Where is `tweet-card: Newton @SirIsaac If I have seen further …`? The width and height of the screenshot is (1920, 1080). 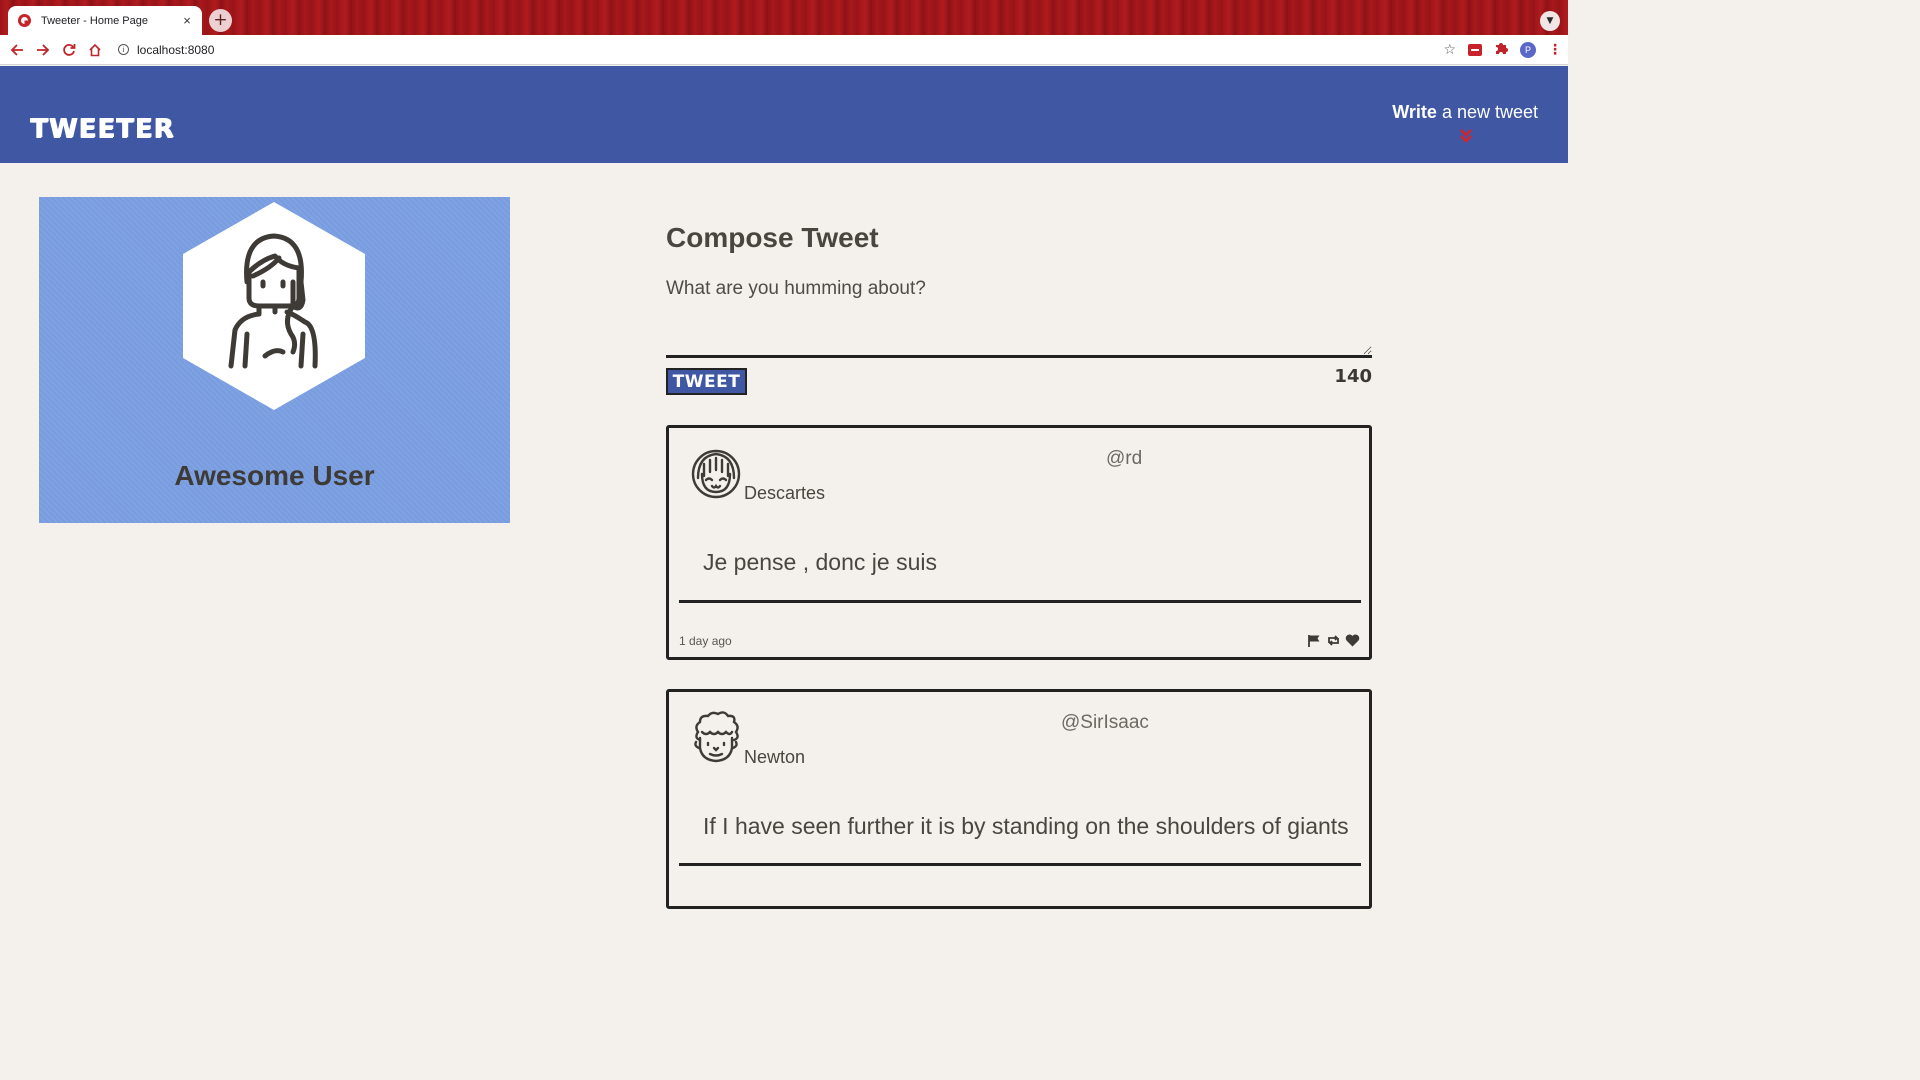
tweet-card: Newton @SirIsaac If I have seen further … is located at coordinates (1019, 799).